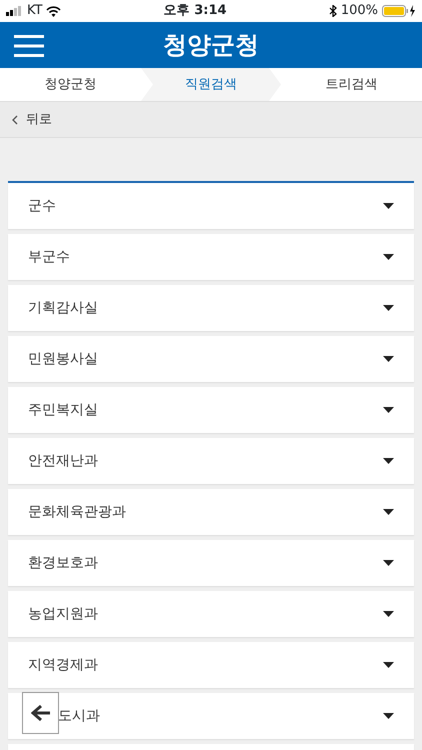  Describe the element at coordinates (211, 84) in the screenshot. I see `tab: 직원검색` at that location.